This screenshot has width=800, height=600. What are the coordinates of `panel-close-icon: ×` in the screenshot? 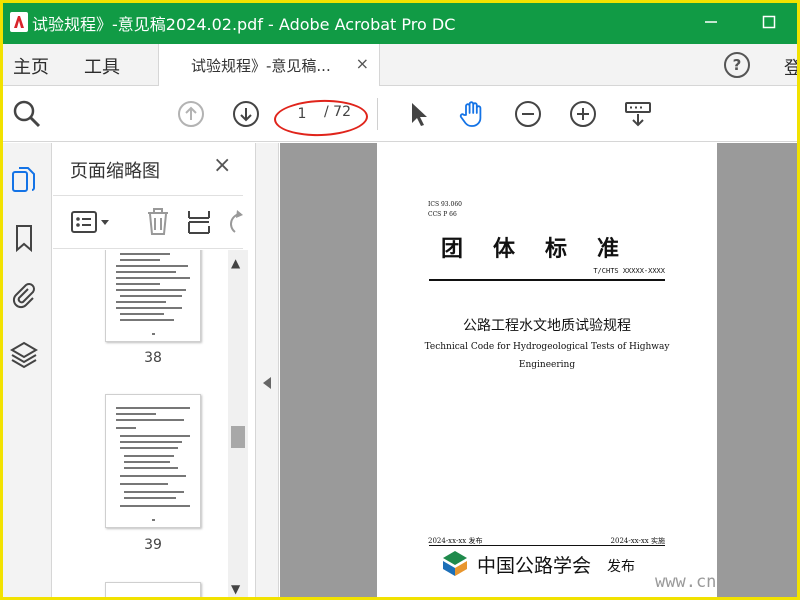 It's located at (222, 165).